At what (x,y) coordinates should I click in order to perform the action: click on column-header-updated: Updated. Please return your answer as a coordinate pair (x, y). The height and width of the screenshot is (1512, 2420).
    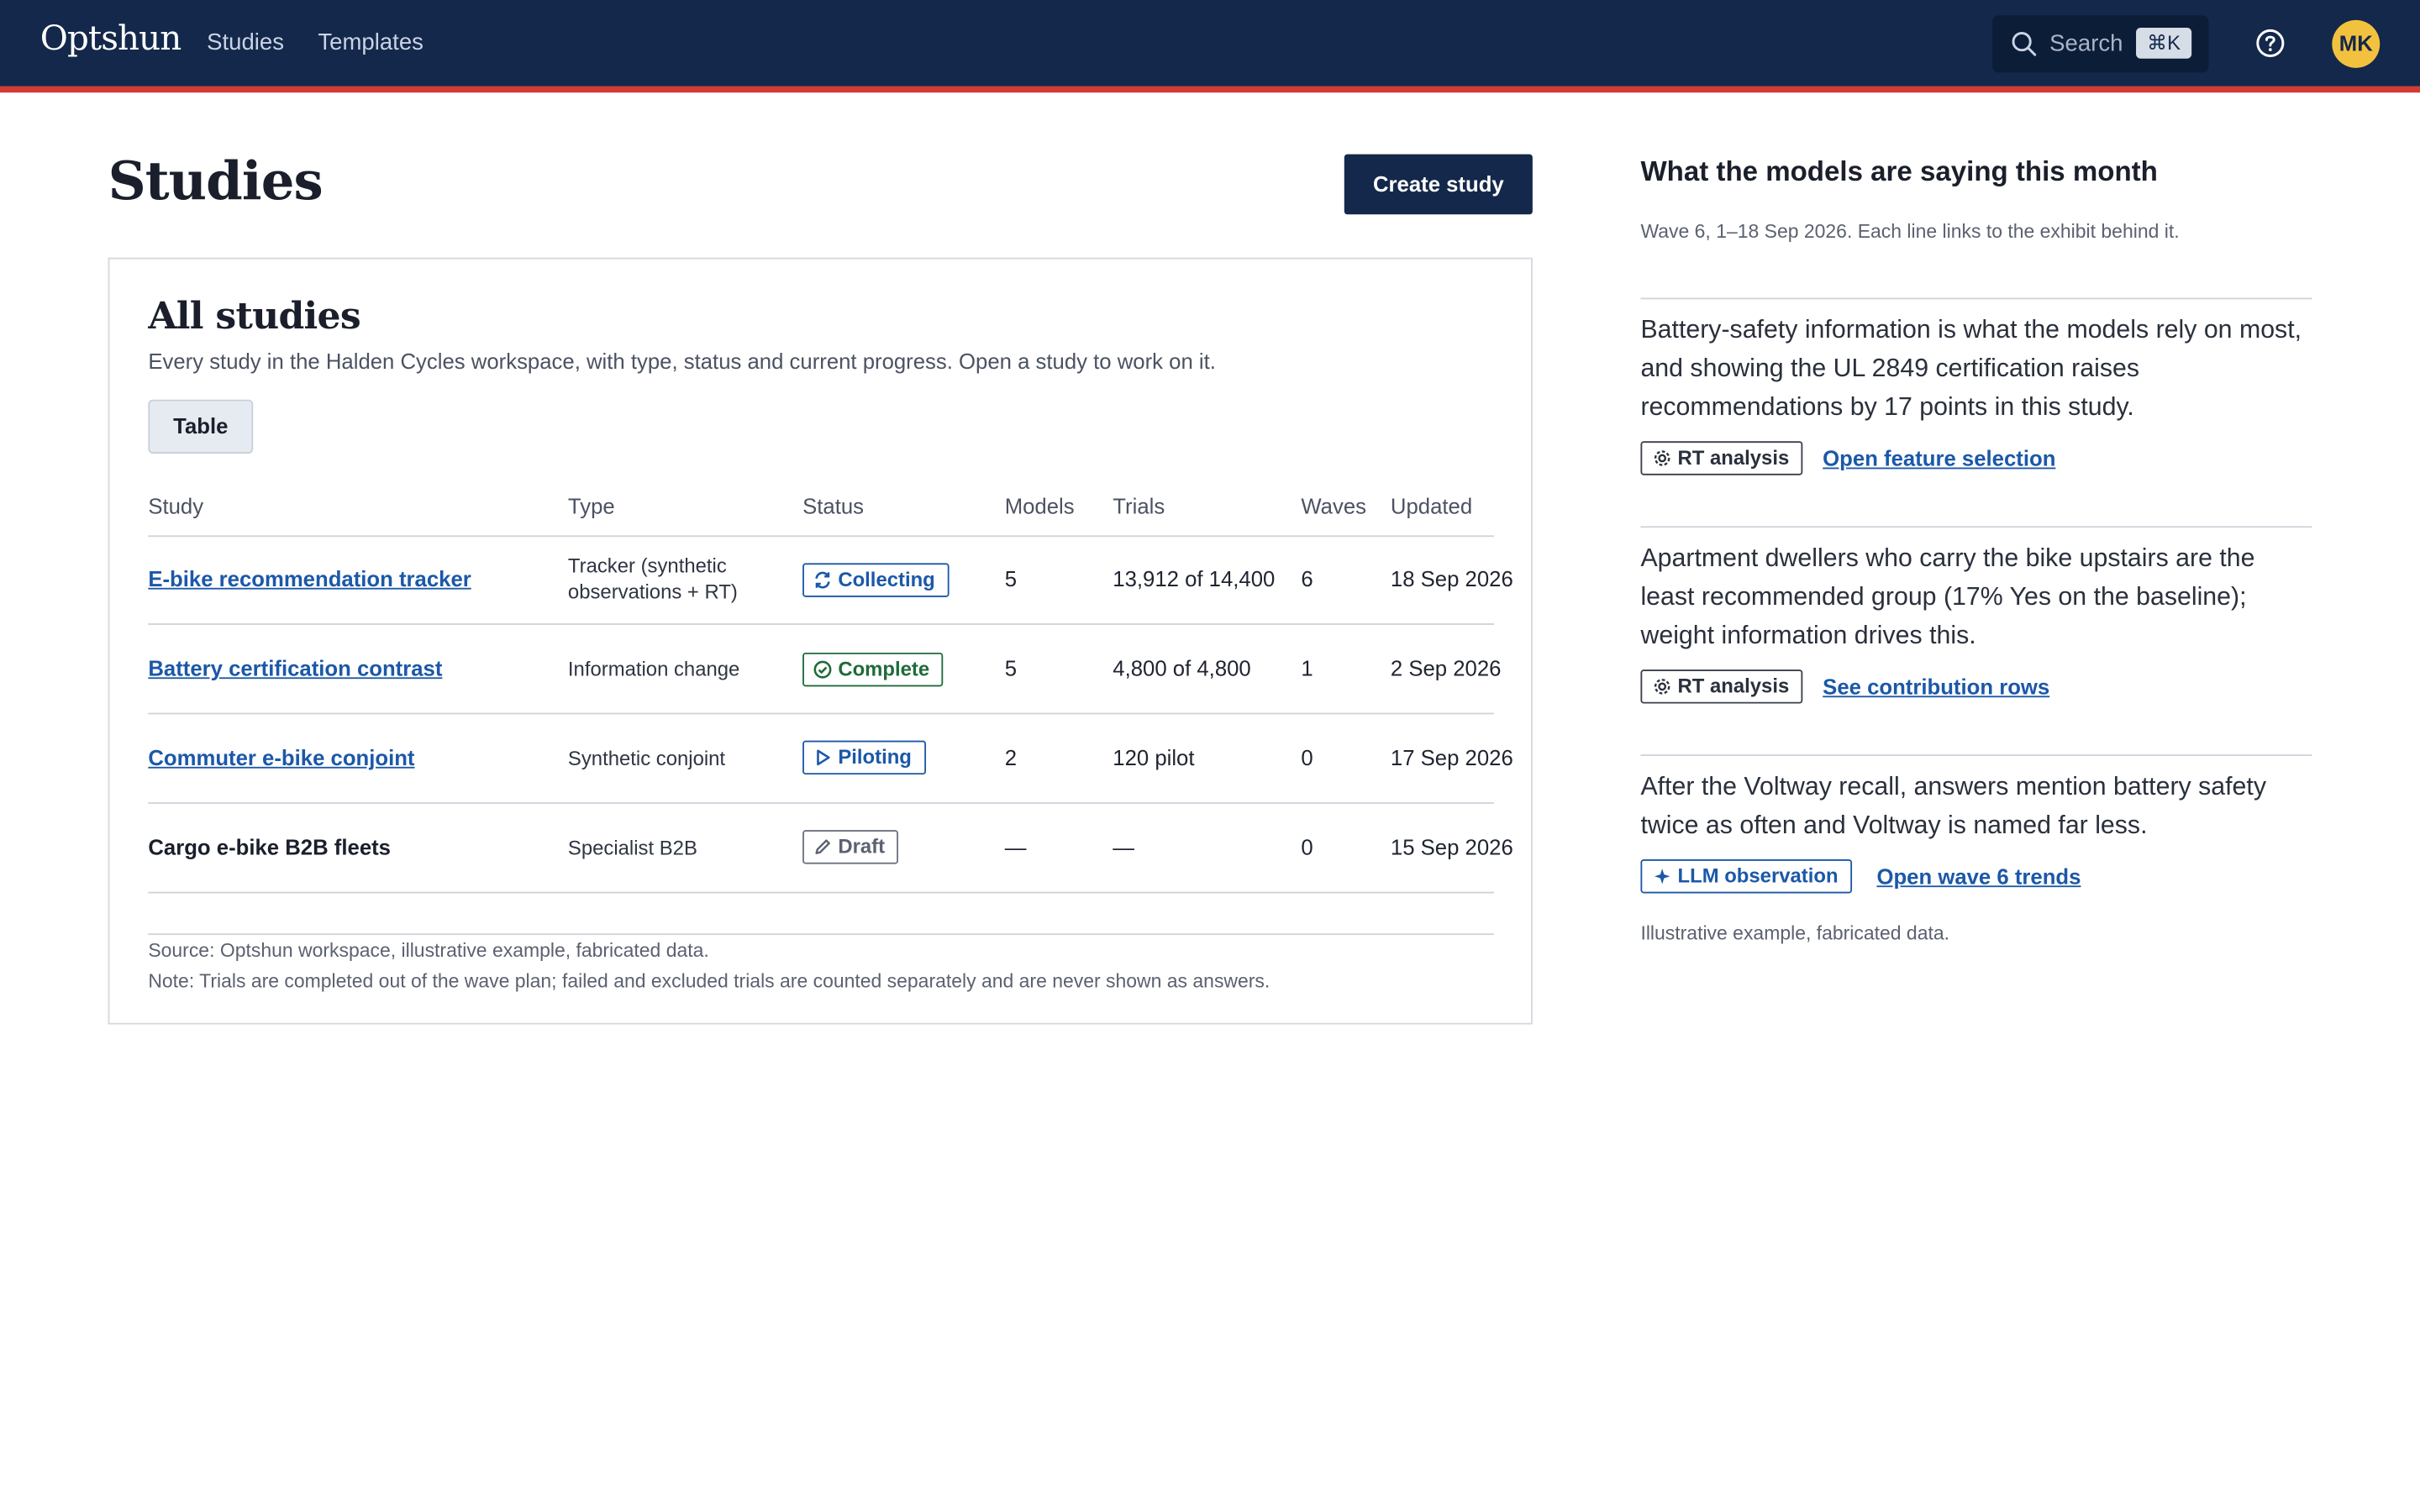
    Looking at the image, I should click on (1432, 506).